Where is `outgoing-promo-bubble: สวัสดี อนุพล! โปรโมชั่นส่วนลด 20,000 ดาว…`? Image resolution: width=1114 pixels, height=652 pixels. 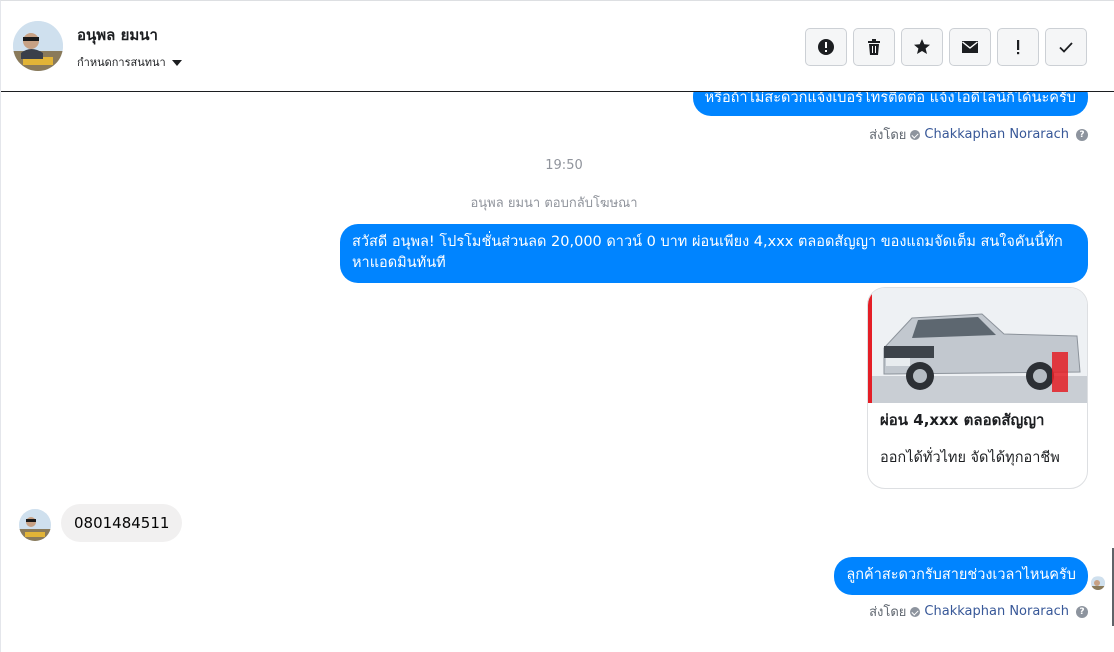
outgoing-promo-bubble: สวัสดี อนุพล! โปรโมชั่นส่วนลด 20,000 ดาว… is located at coordinates (714, 253).